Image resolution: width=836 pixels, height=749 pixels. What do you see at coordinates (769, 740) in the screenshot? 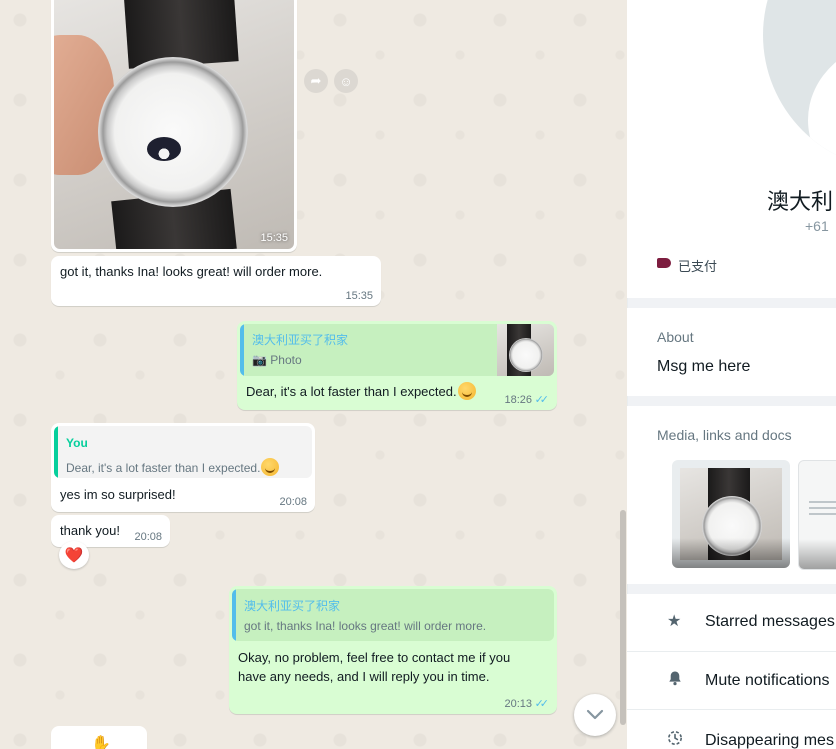
I see `disappearing-messages-label: Disappearing mes` at bounding box center [769, 740].